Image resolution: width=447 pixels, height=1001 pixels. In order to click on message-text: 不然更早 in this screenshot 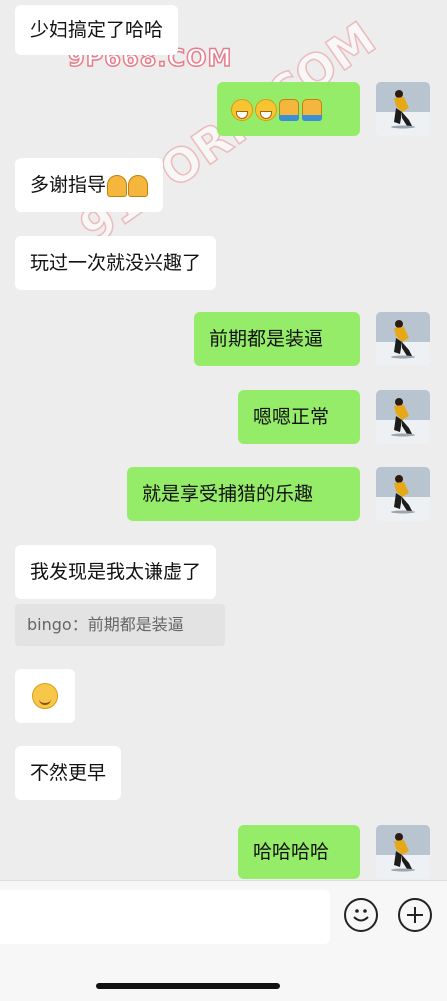, I will do `click(68, 773)`.